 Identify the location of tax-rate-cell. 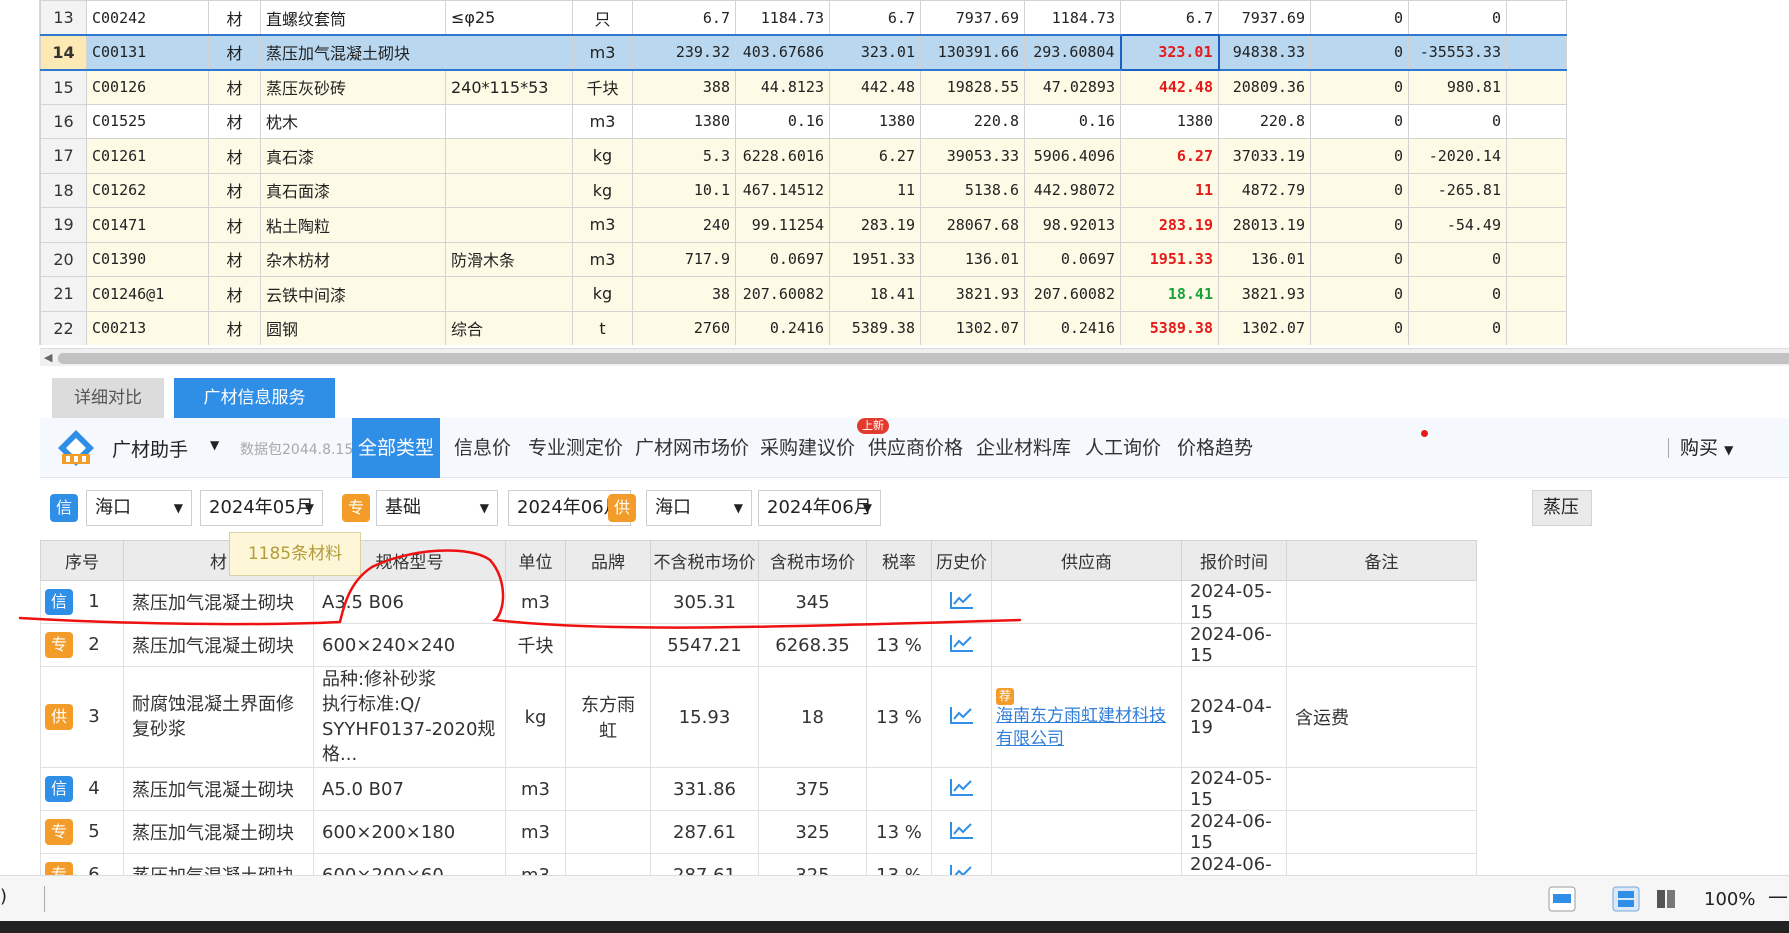
(899, 602).